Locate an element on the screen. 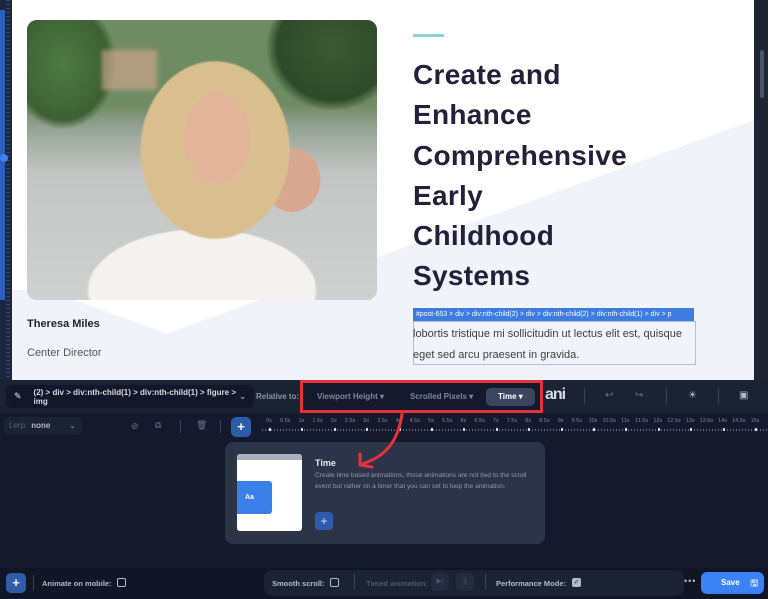  performance-mode-label: Performance Mode: is located at coordinates (531, 583).